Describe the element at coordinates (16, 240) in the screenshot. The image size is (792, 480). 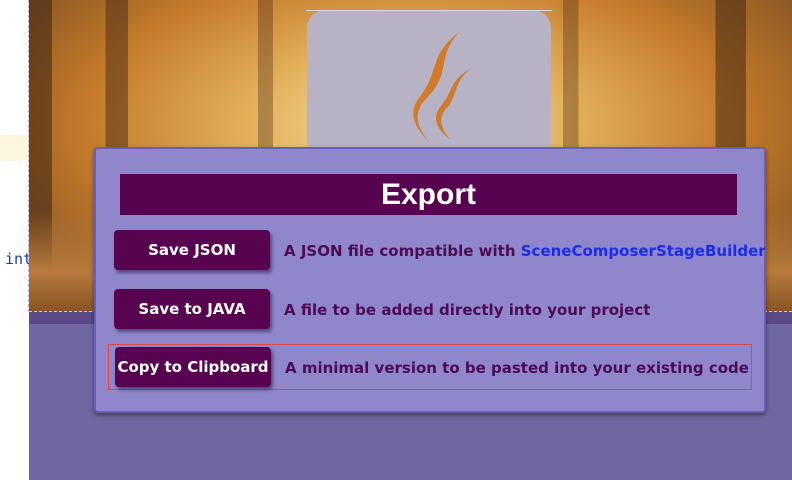
I see `code-editor-strip: int` at that location.